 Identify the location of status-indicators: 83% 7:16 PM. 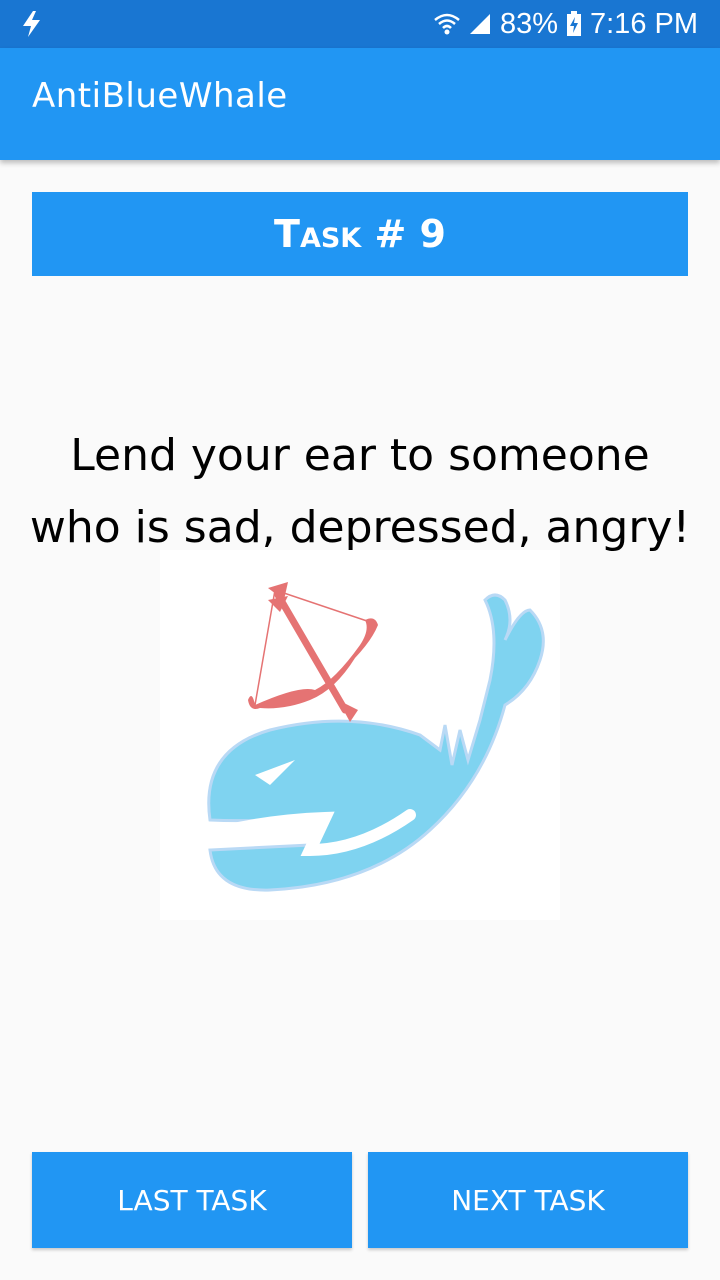
(566, 24).